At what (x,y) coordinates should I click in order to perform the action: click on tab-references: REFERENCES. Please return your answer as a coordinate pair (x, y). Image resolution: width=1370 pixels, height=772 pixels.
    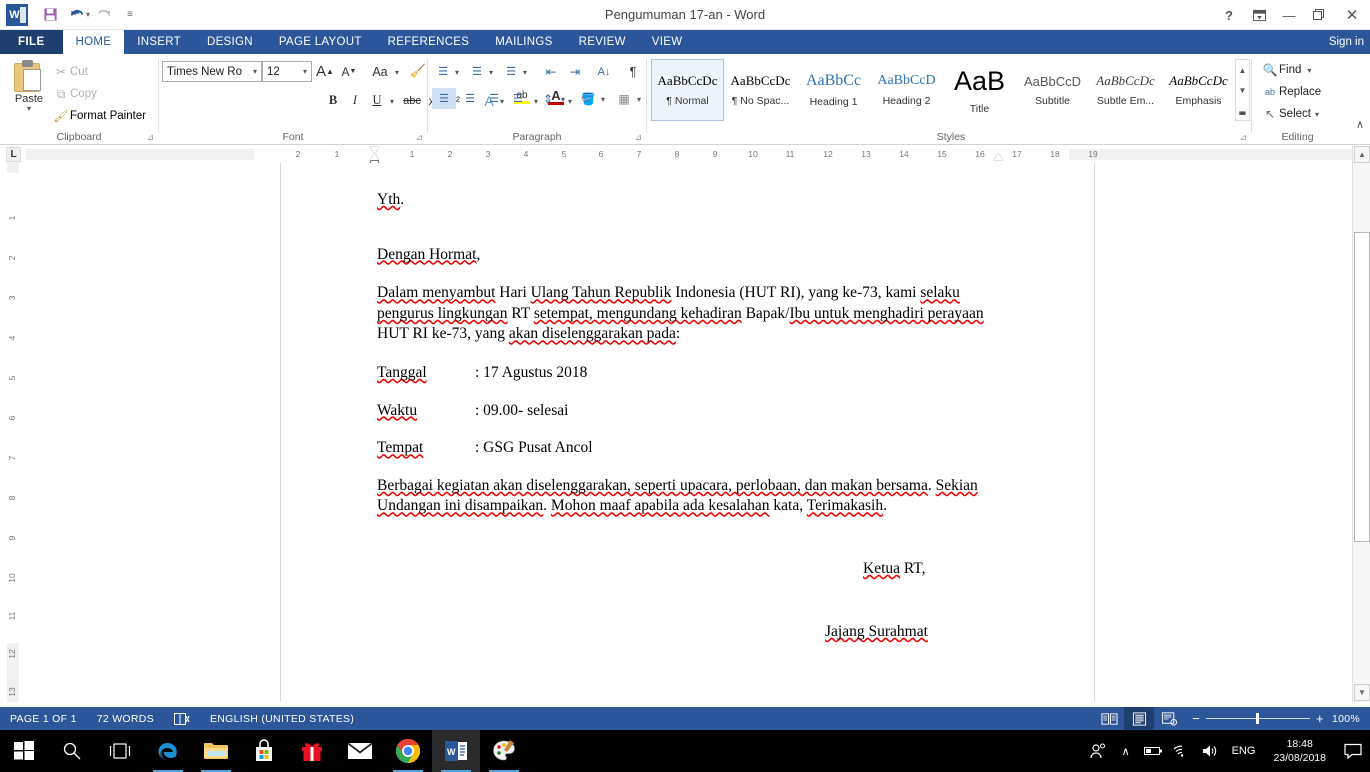
    Looking at the image, I should click on (429, 42).